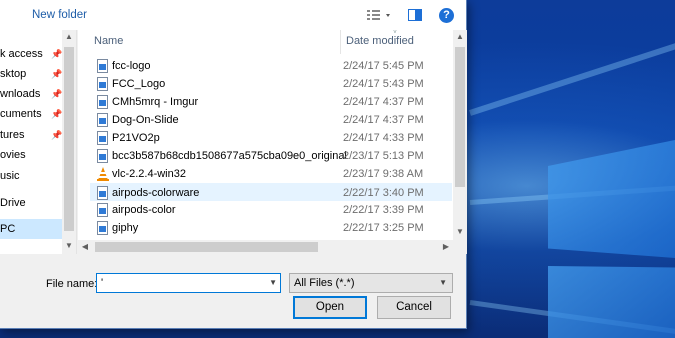 This screenshot has height=338, width=675. I want to click on file-name: FCC_Logo, so click(139, 84).